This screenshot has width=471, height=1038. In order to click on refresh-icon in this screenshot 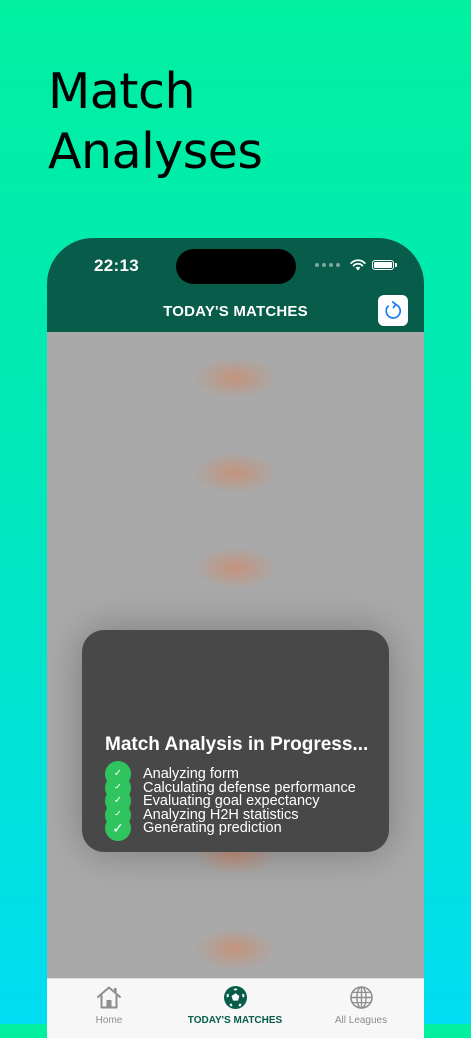, I will do `click(393, 309)`.